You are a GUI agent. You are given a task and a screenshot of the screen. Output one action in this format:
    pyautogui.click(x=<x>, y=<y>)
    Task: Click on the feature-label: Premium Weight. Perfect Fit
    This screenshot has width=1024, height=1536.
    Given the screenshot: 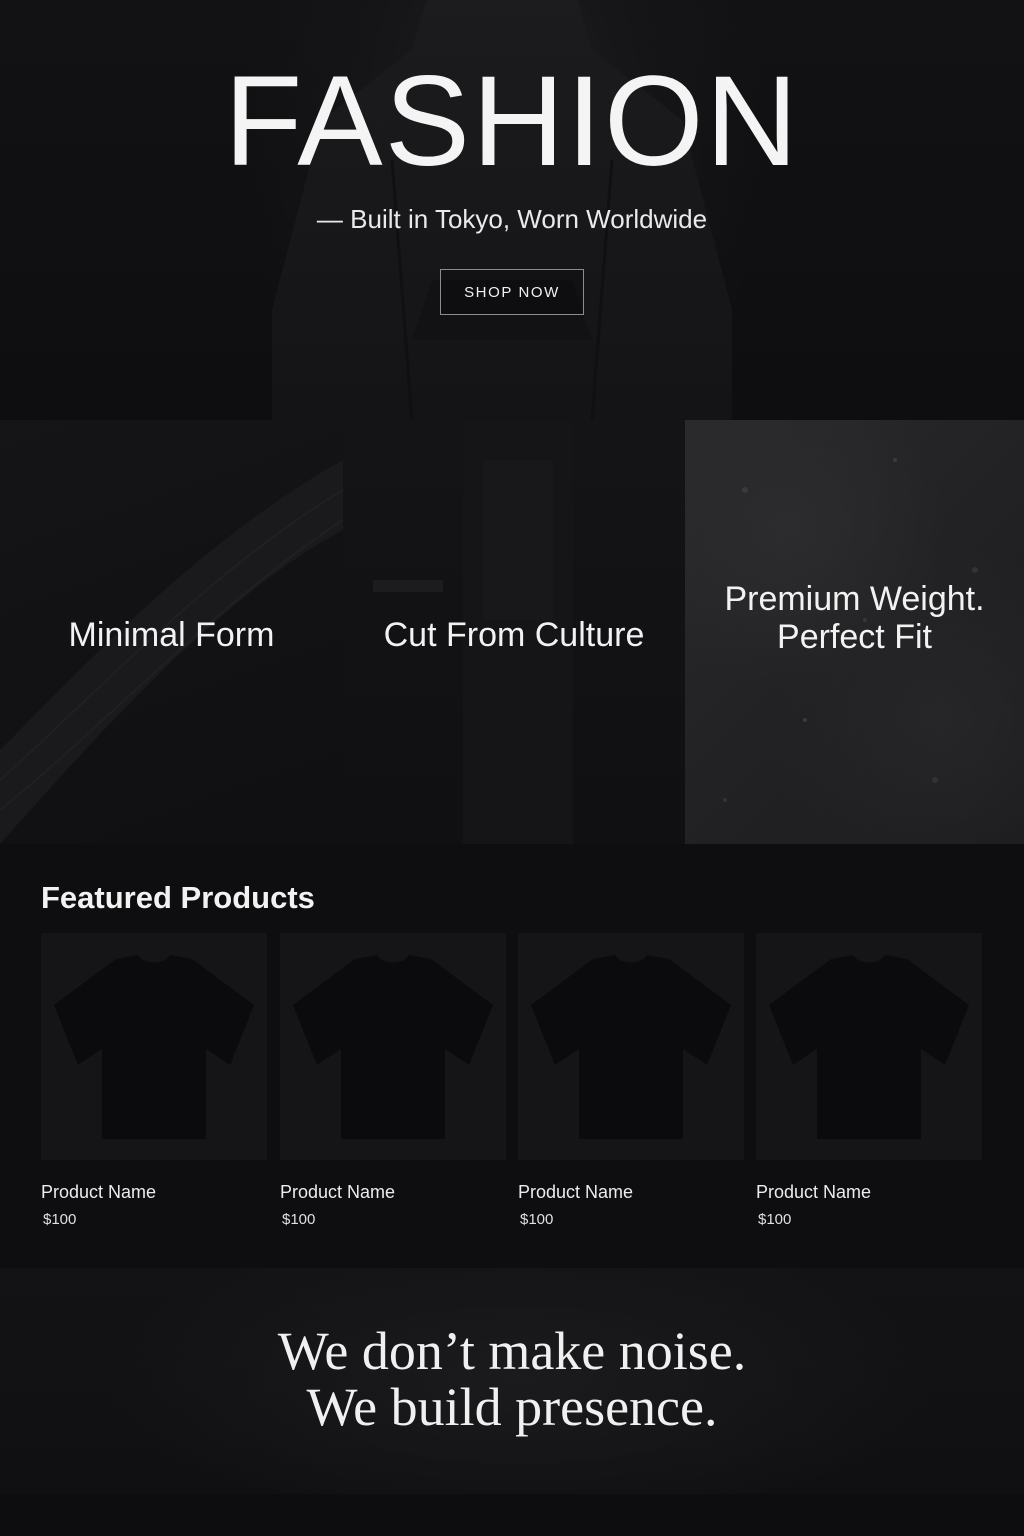 What is the action you would take?
    pyautogui.click(x=854, y=618)
    